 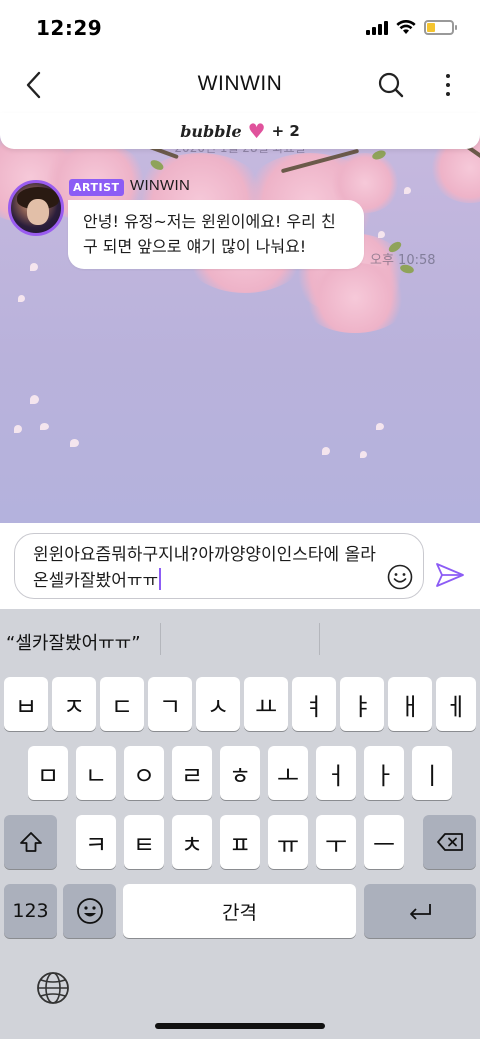 What do you see at coordinates (400, 577) in the screenshot?
I see `smiley-icon` at bounding box center [400, 577].